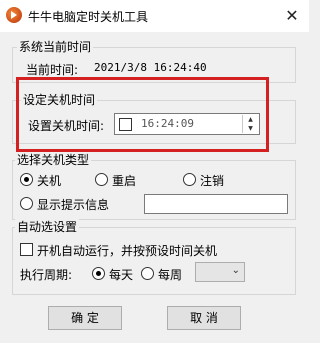 The width and height of the screenshot is (320, 343). What do you see at coordinates (220, 272) in the screenshot?
I see `weekday-select: ⌄` at bounding box center [220, 272].